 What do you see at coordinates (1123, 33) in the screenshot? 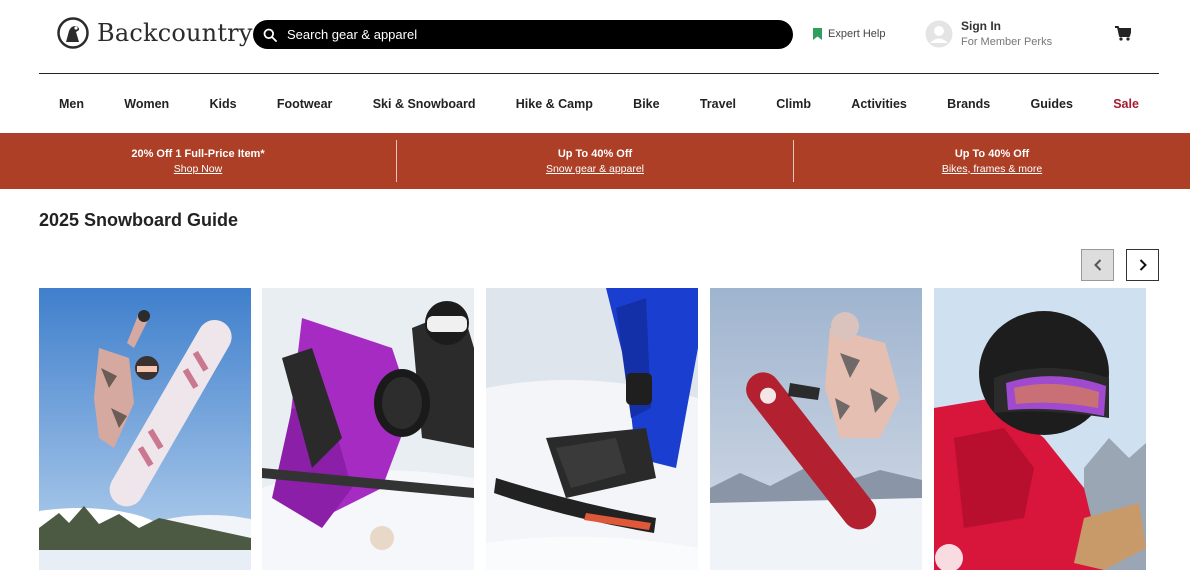
I see `cart-icon` at bounding box center [1123, 33].